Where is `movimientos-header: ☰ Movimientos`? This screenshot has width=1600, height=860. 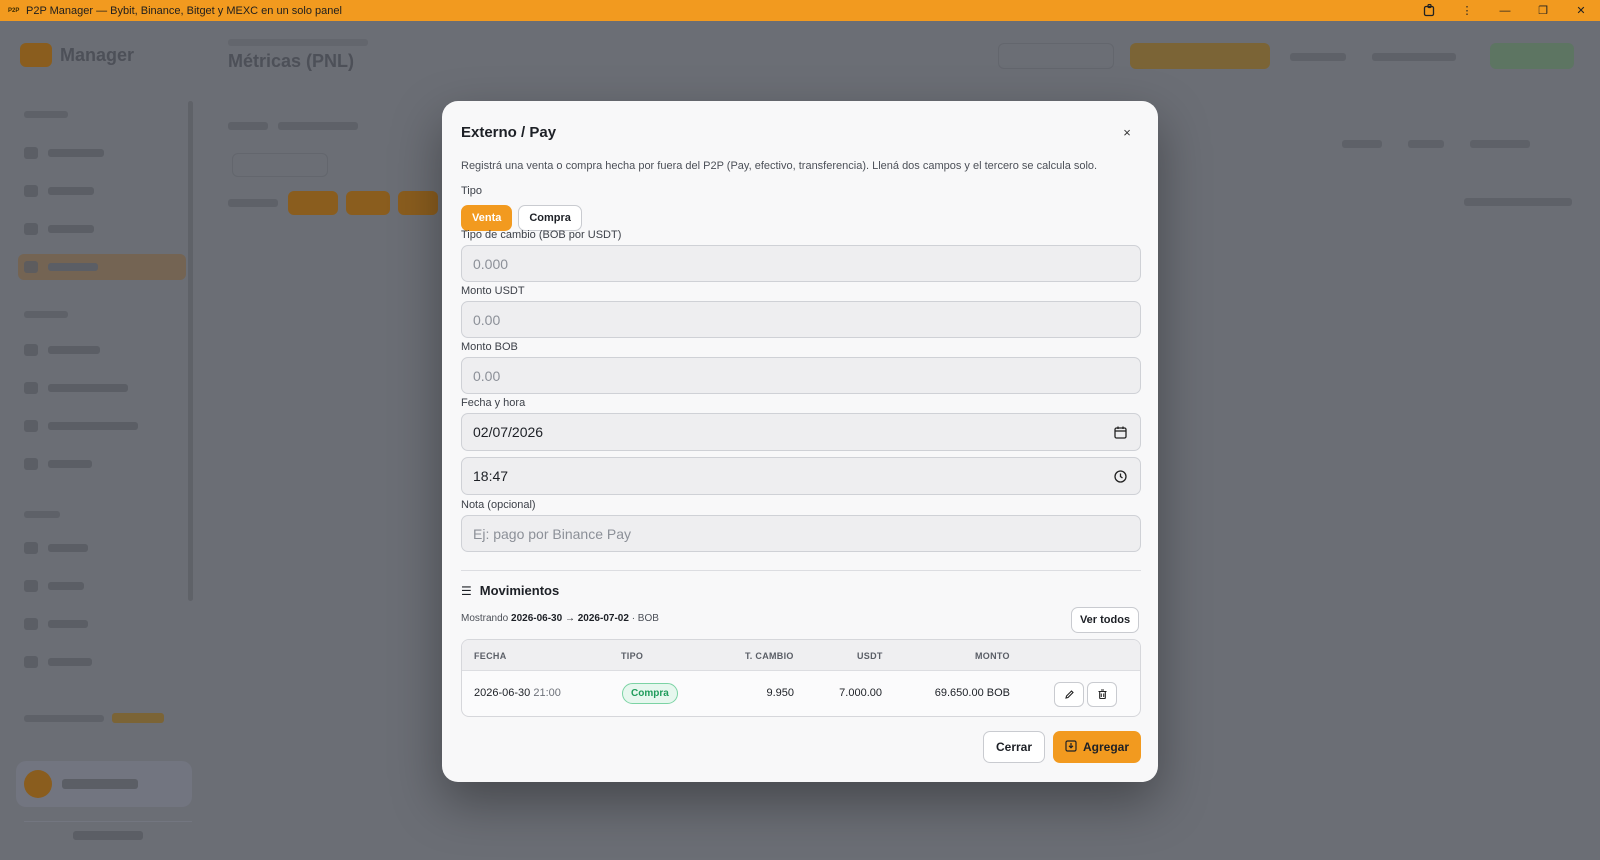
movimientos-header: ☰ Movimientos is located at coordinates (510, 590).